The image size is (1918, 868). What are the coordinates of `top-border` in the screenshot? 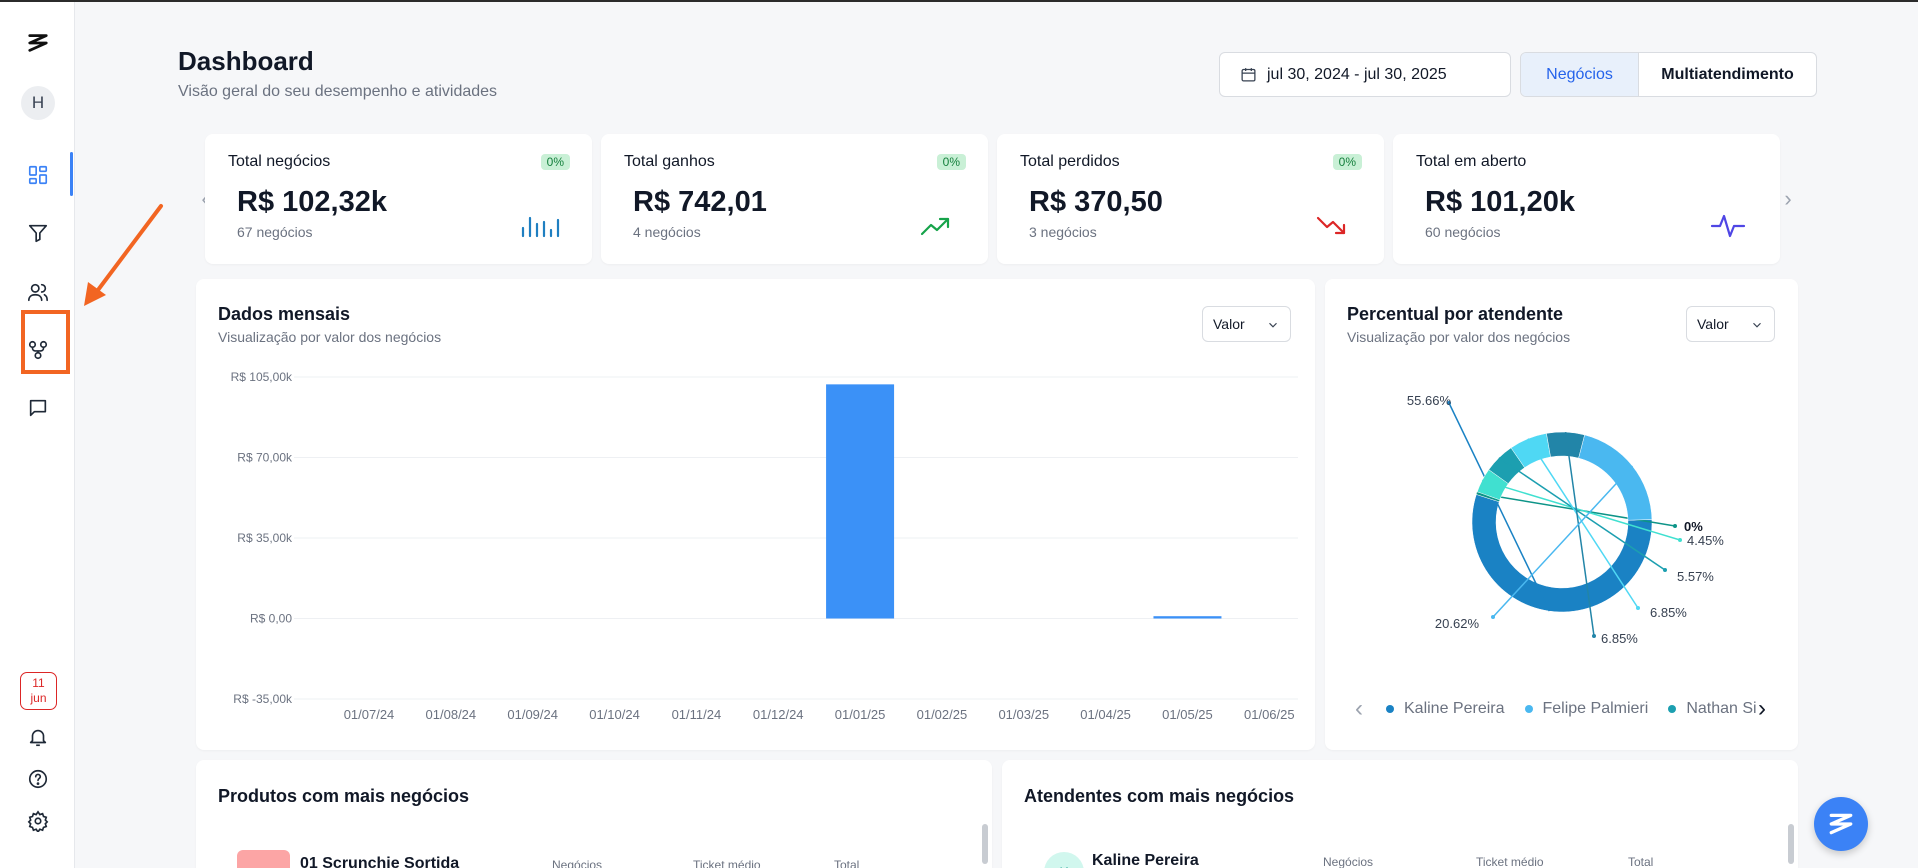 It's located at (959, 1).